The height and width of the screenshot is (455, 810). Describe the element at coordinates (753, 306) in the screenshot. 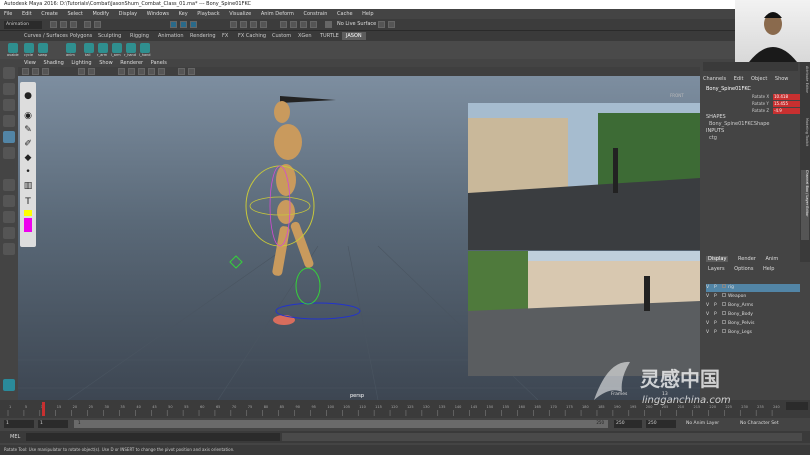

I see `layer-row: V P Bony_Arms` at that location.